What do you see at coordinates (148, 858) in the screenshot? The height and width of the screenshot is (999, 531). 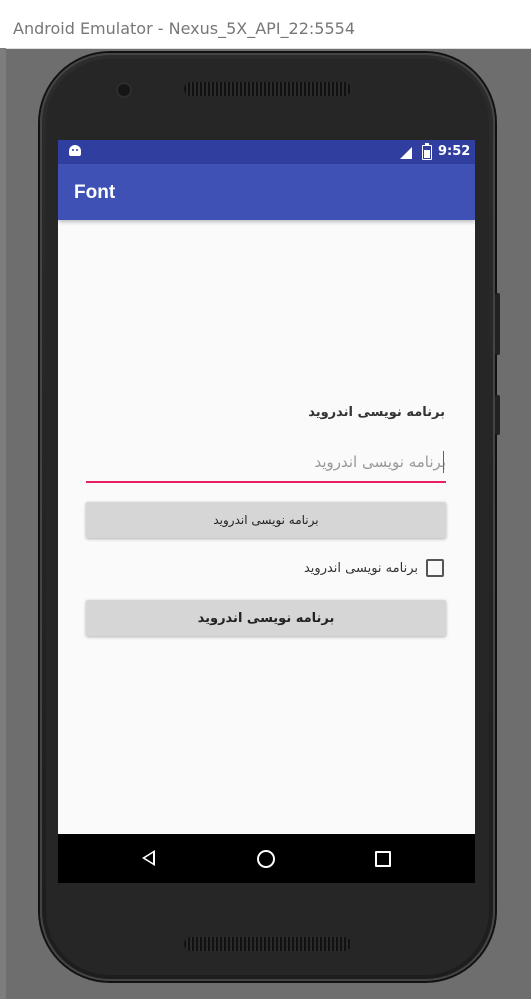 I see `back-icon` at bounding box center [148, 858].